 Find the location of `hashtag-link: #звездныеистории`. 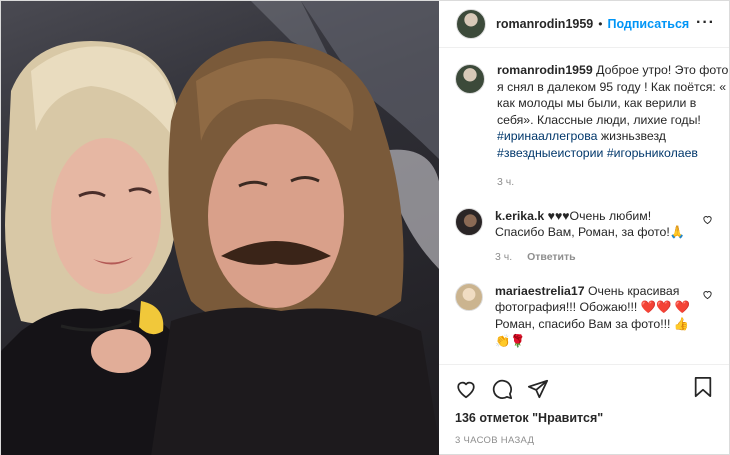

hashtag-link: #звездныеистории is located at coordinates (550, 153).